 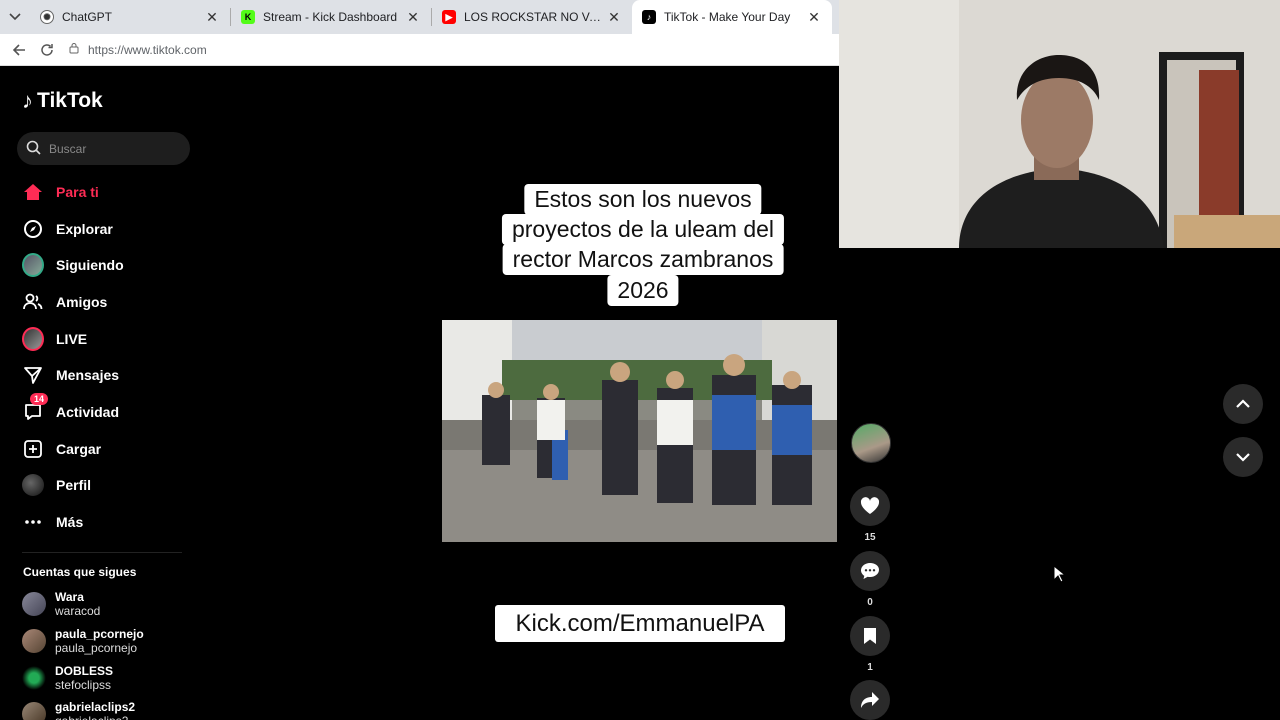 What do you see at coordinates (88, 375) in the screenshot?
I see `nav-label: Mensajes` at bounding box center [88, 375].